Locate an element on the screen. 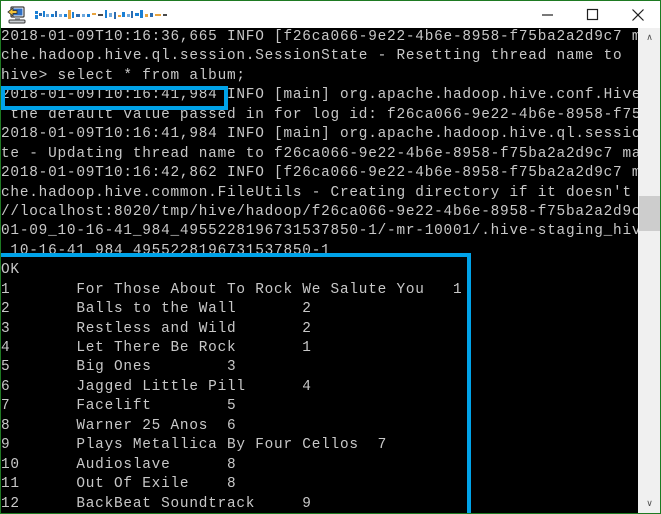 This screenshot has height=514, width=661. terminal-line: 2 Balls to the Wall 2 is located at coordinates (156, 309).